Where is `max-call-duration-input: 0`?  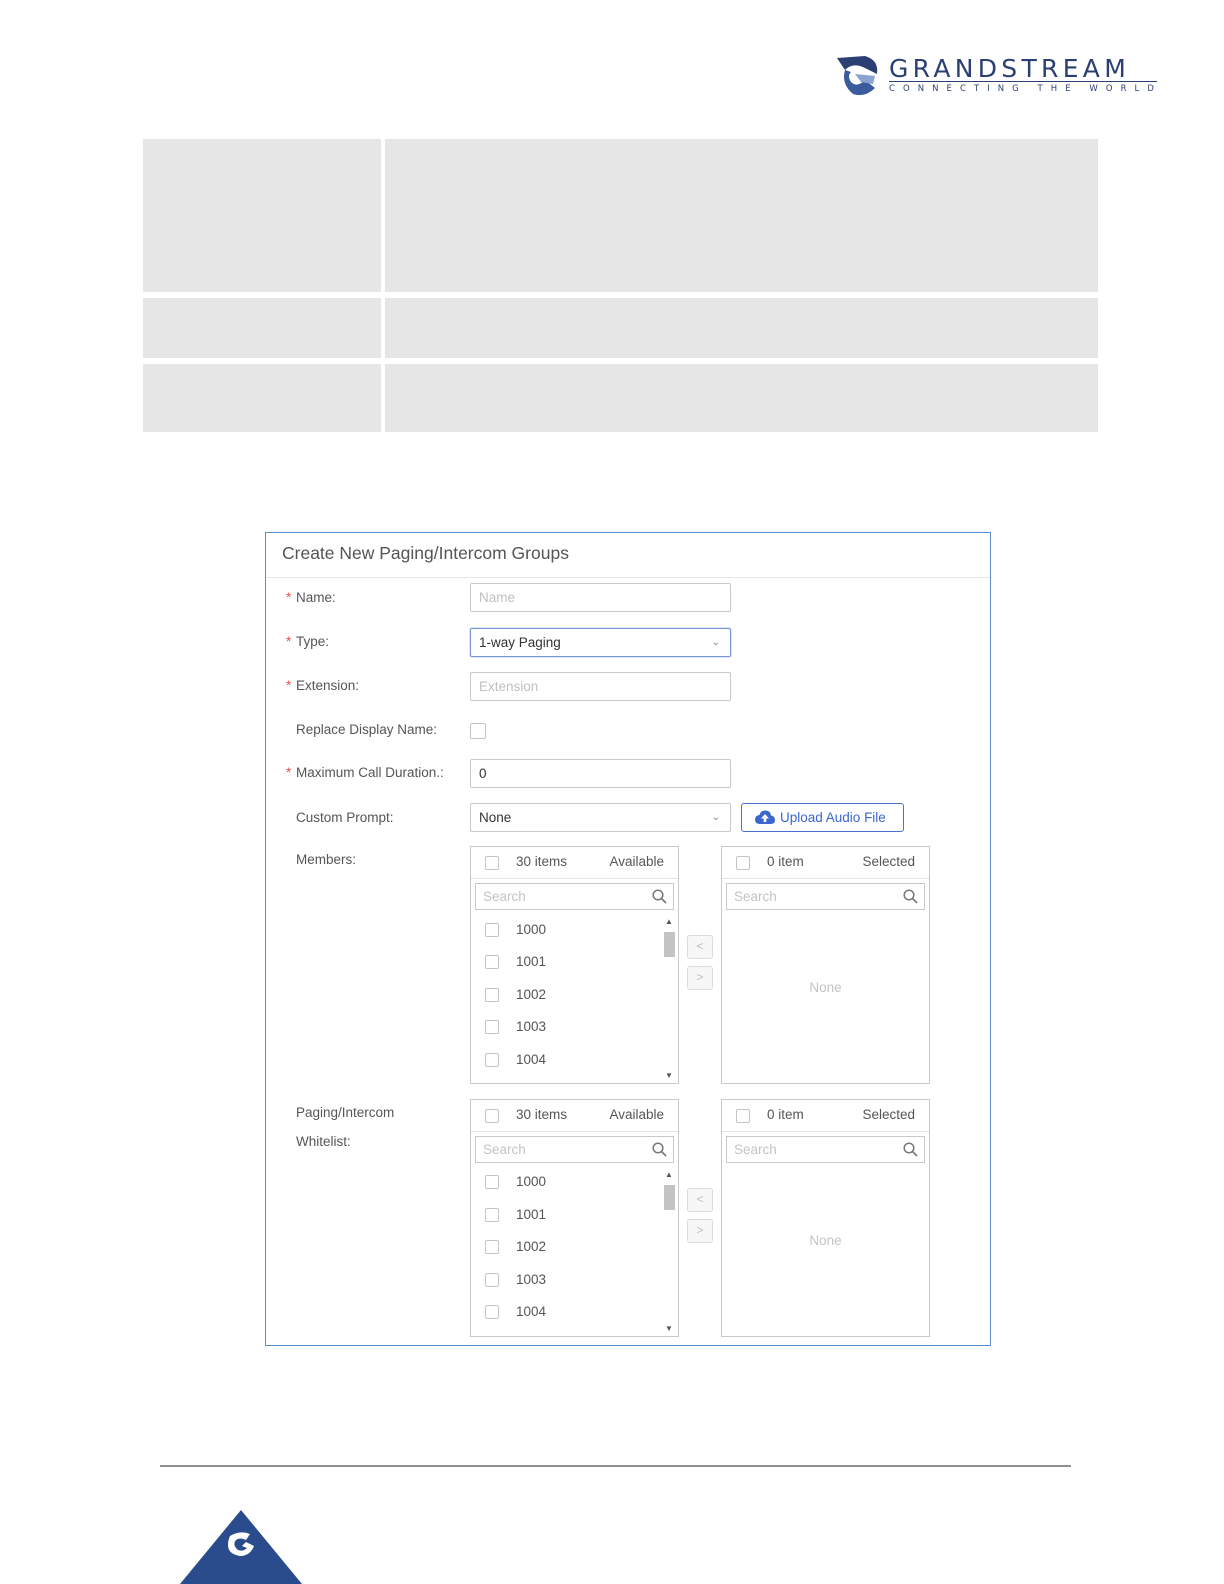
max-call-duration-input: 0 is located at coordinates (600, 773).